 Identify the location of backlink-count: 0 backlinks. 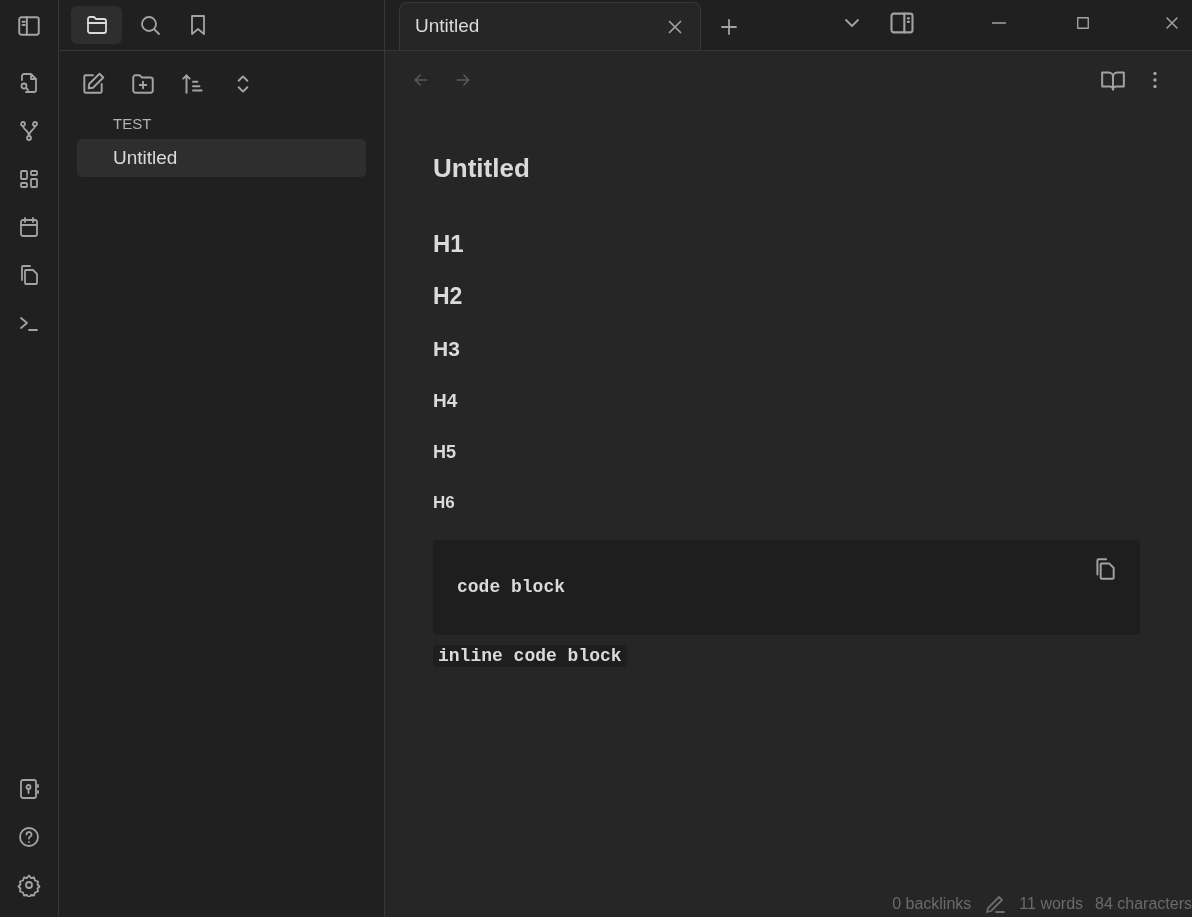
(932, 904).